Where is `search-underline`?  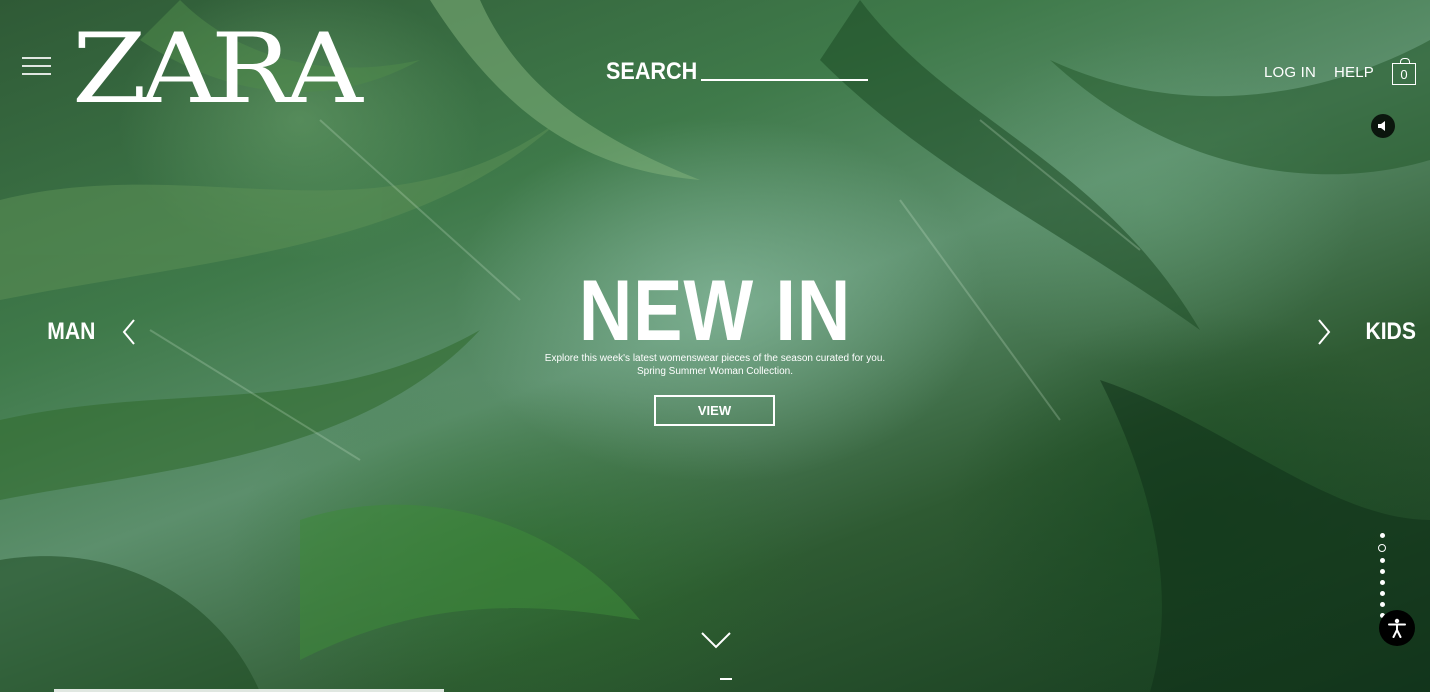
search-underline is located at coordinates (784, 80).